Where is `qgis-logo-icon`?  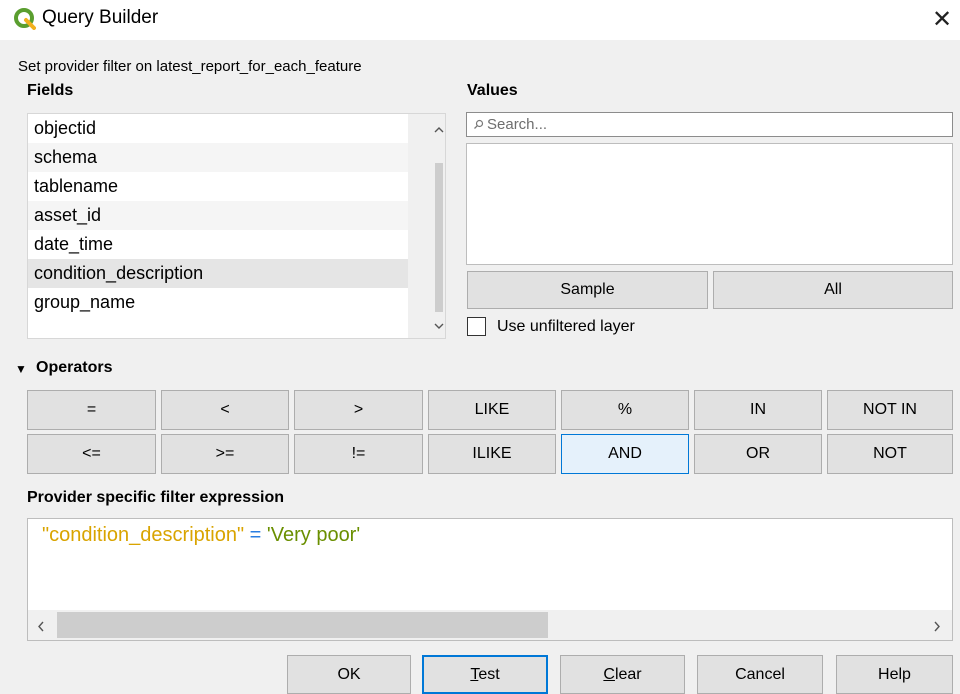
qgis-logo-icon is located at coordinates (25, 19).